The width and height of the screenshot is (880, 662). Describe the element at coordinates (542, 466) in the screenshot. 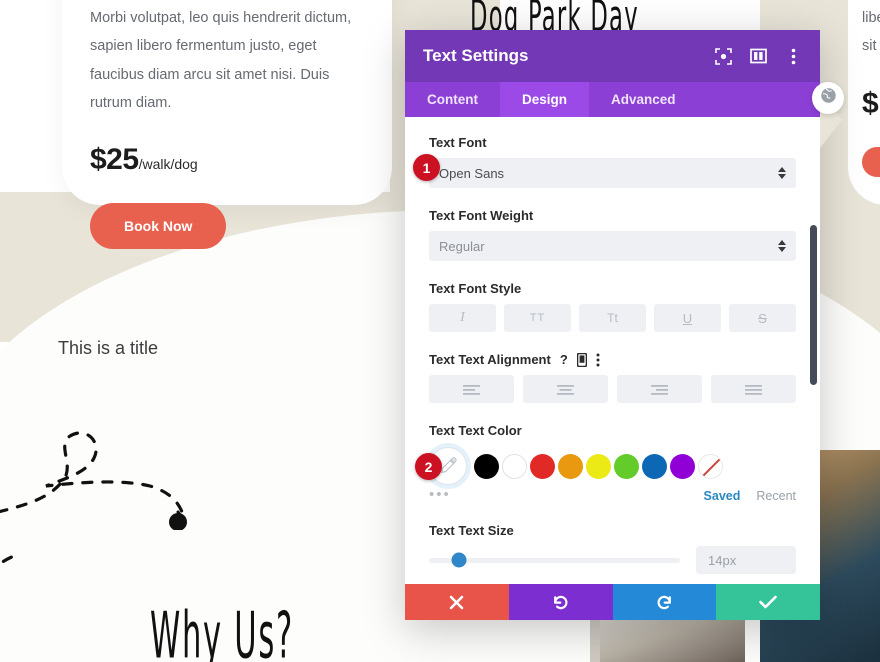

I see `swatch-red` at that location.